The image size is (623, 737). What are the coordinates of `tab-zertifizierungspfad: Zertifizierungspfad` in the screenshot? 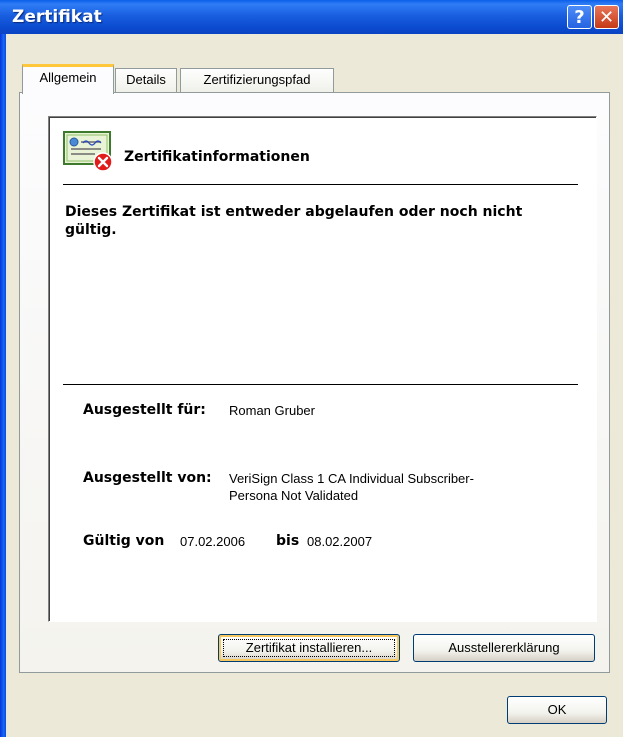 It's located at (257, 80).